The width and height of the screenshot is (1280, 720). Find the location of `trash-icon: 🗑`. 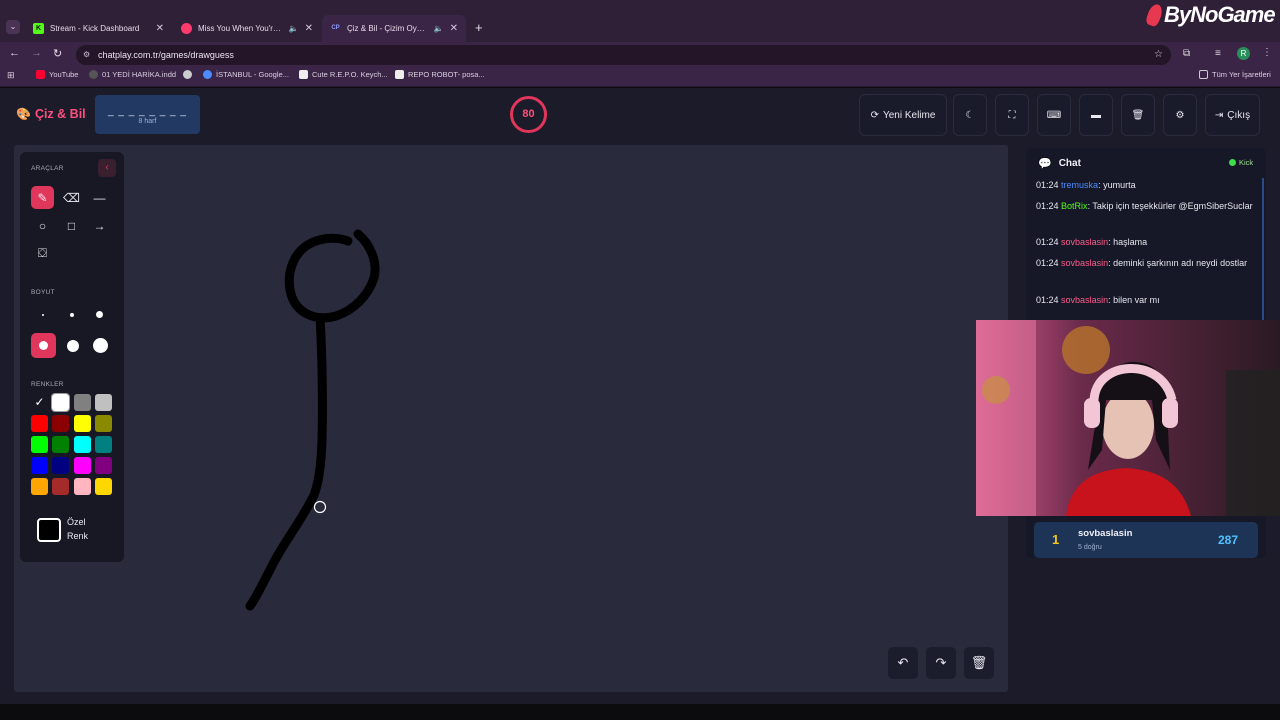

trash-icon: 🗑 is located at coordinates (979, 662).